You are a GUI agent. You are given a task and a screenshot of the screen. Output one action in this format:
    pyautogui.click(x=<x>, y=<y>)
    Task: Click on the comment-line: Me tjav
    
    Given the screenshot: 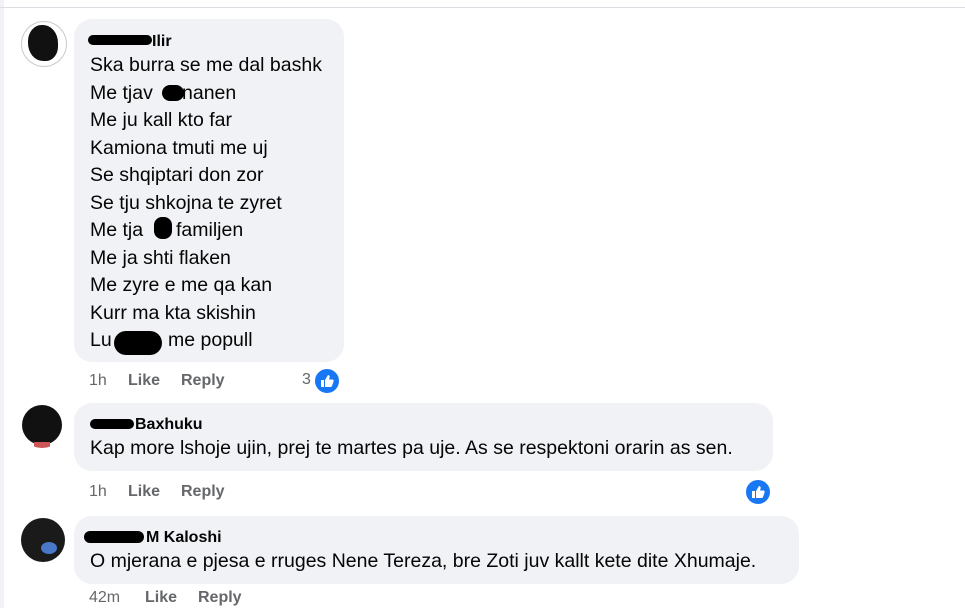 What is the action you would take?
    pyautogui.click(x=121, y=93)
    